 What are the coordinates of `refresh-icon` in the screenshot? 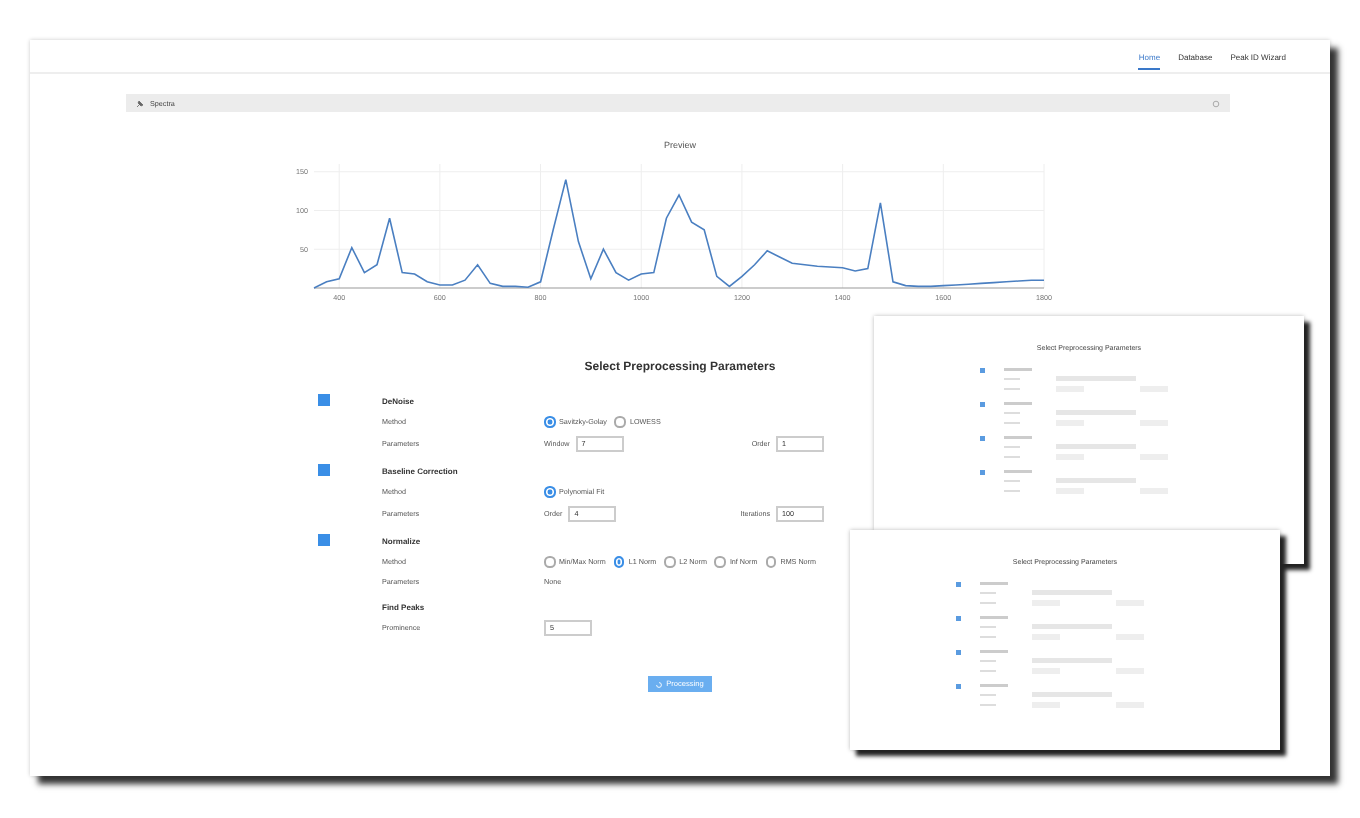 It's located at (1216, 103).